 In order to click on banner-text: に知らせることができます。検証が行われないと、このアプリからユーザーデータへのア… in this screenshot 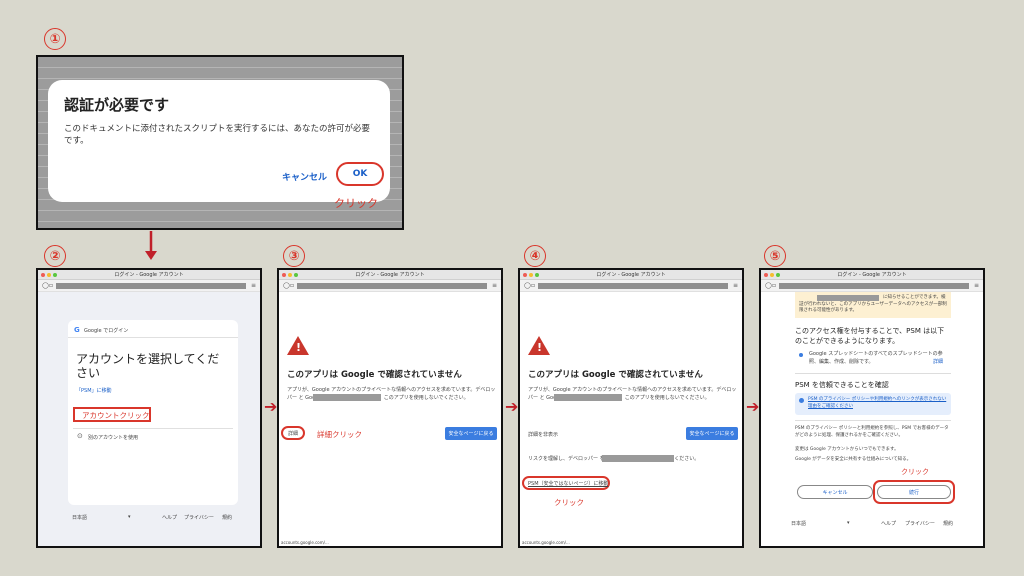, I will do `click(873, 304)`.